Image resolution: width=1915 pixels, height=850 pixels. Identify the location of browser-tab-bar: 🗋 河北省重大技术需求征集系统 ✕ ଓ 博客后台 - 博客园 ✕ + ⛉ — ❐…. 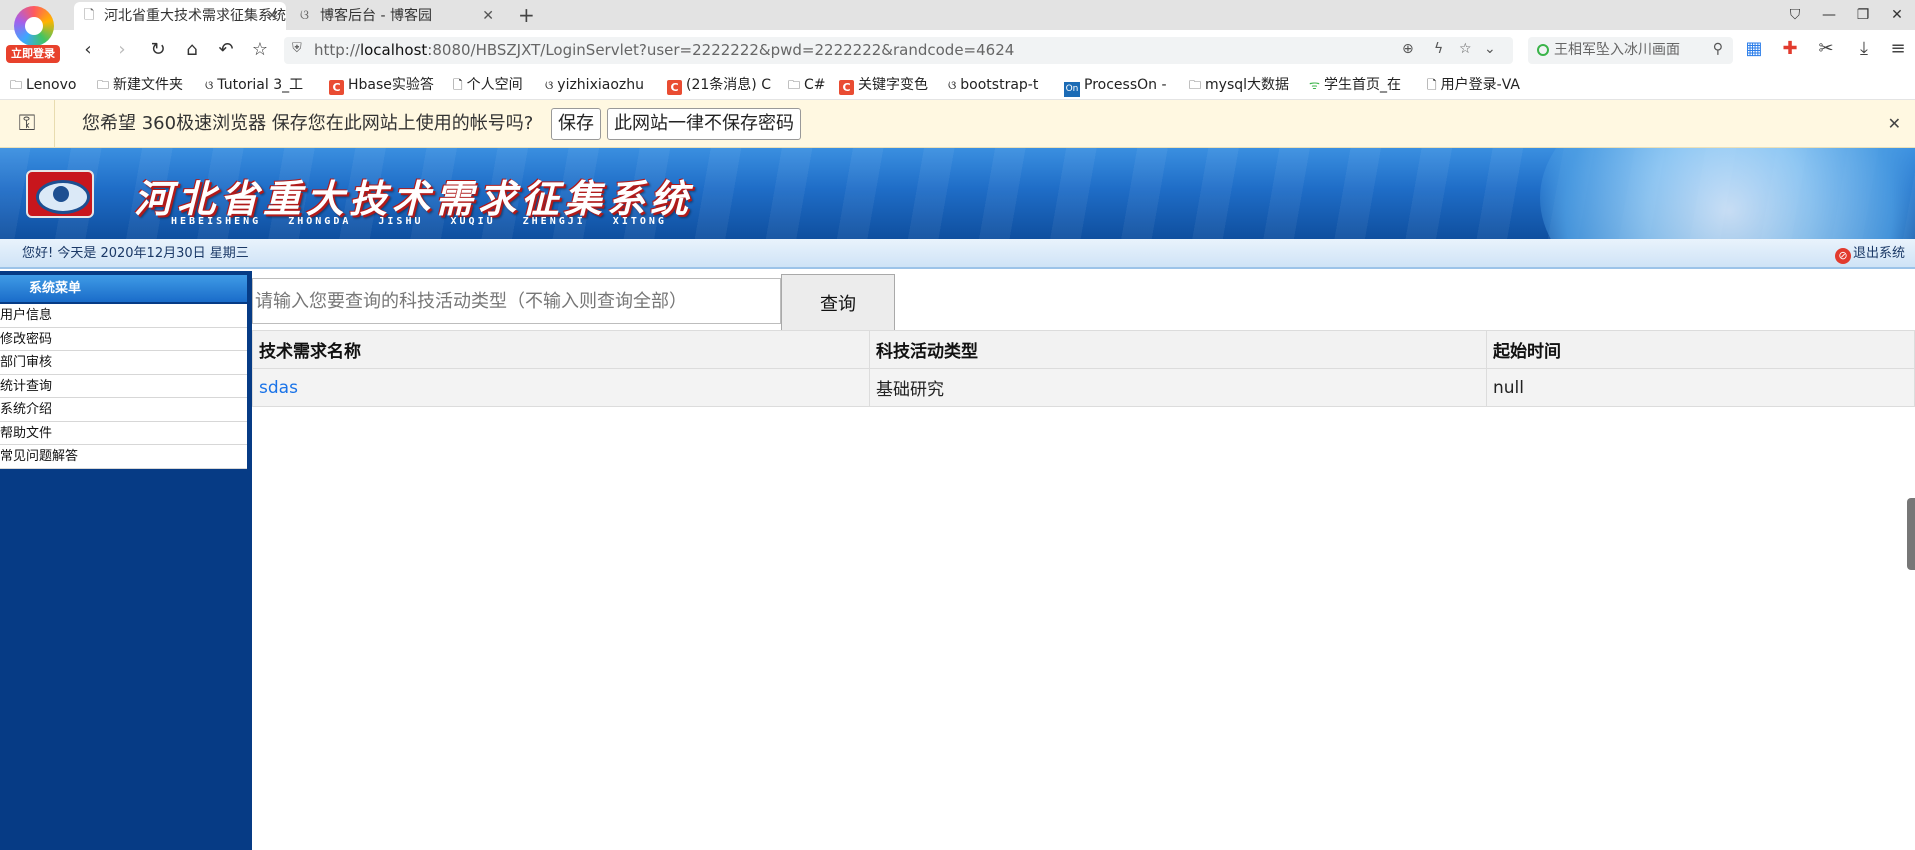
(957, 15).